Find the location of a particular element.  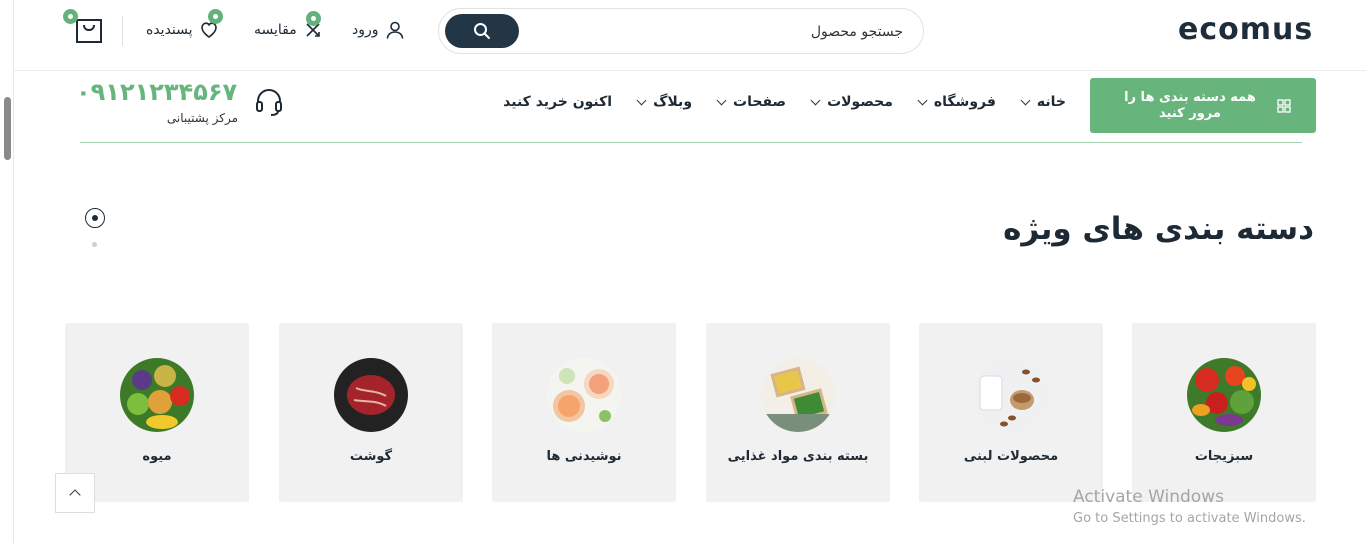

cart-button is located at coordinates (89, 31).